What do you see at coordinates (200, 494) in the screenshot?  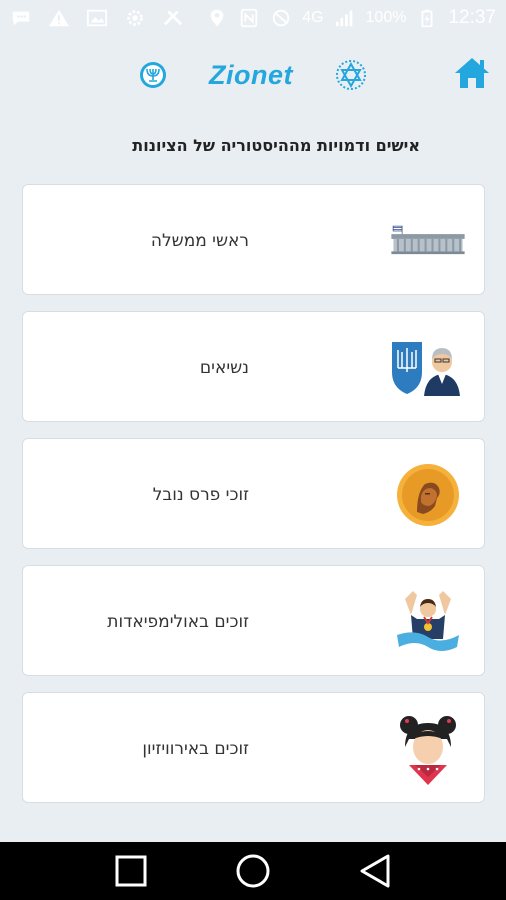 I see `category-label: זוכי פרס נובל` at bounding box center [200, 494].